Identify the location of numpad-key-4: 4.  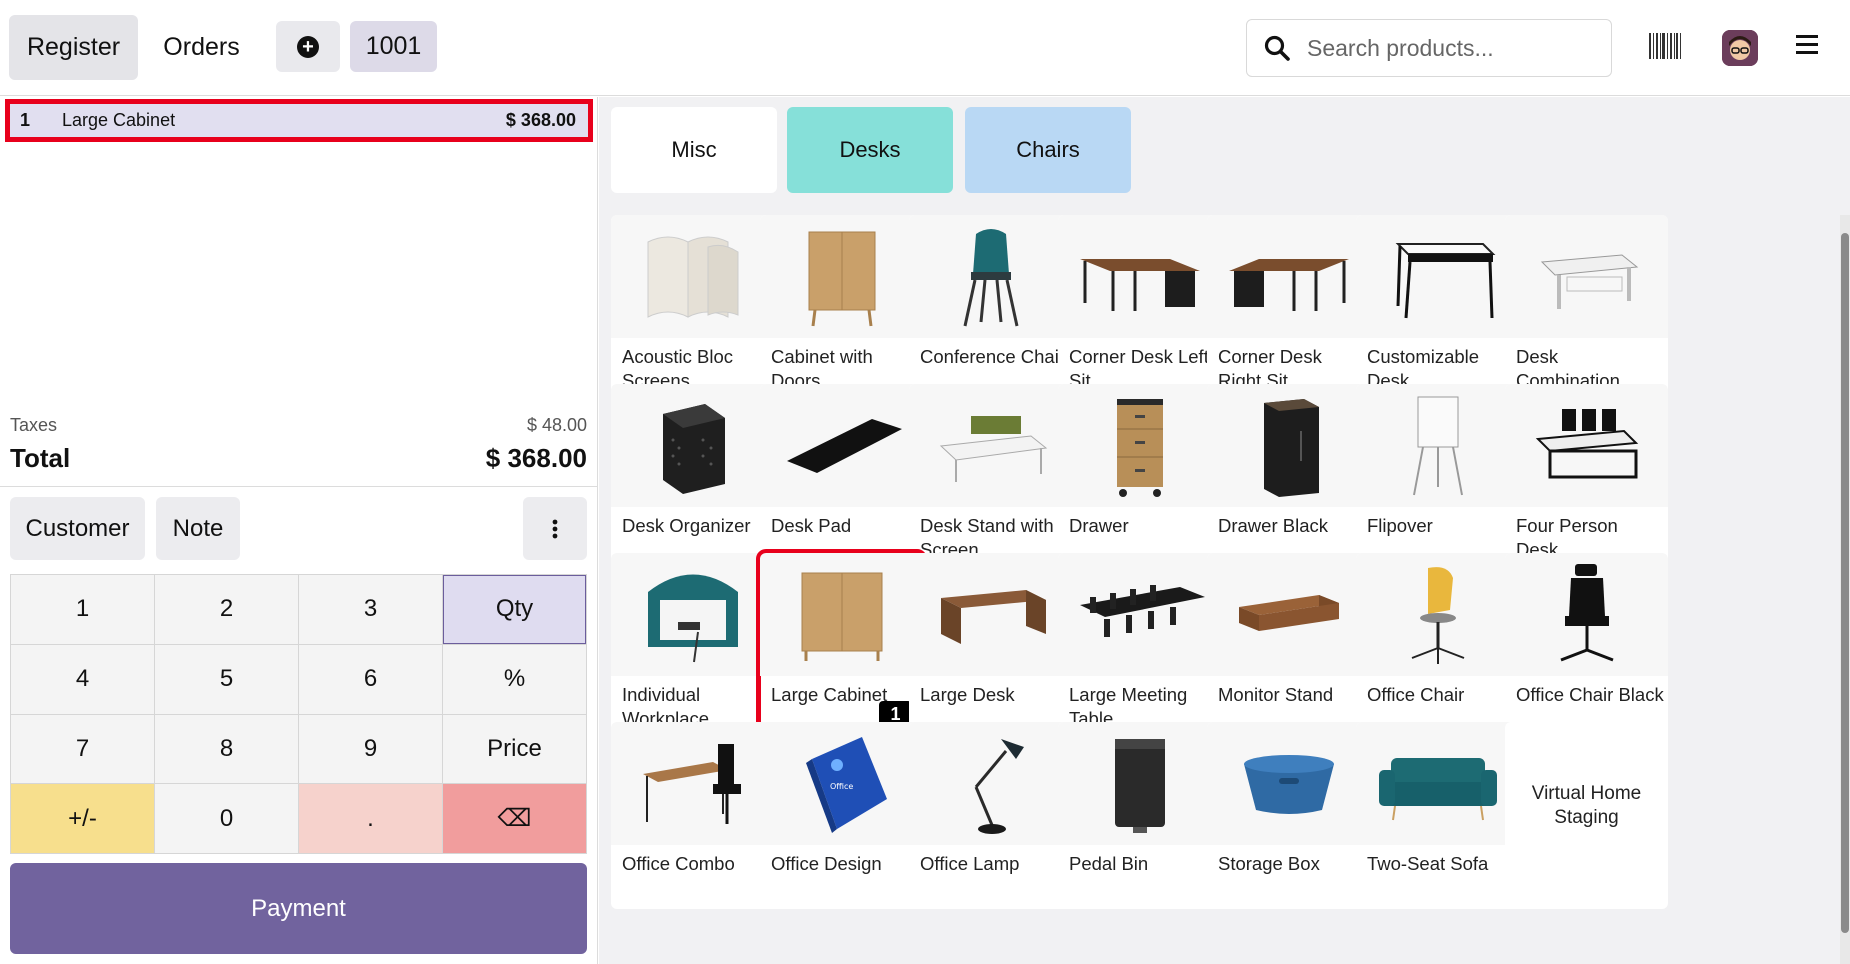
(82, 679).